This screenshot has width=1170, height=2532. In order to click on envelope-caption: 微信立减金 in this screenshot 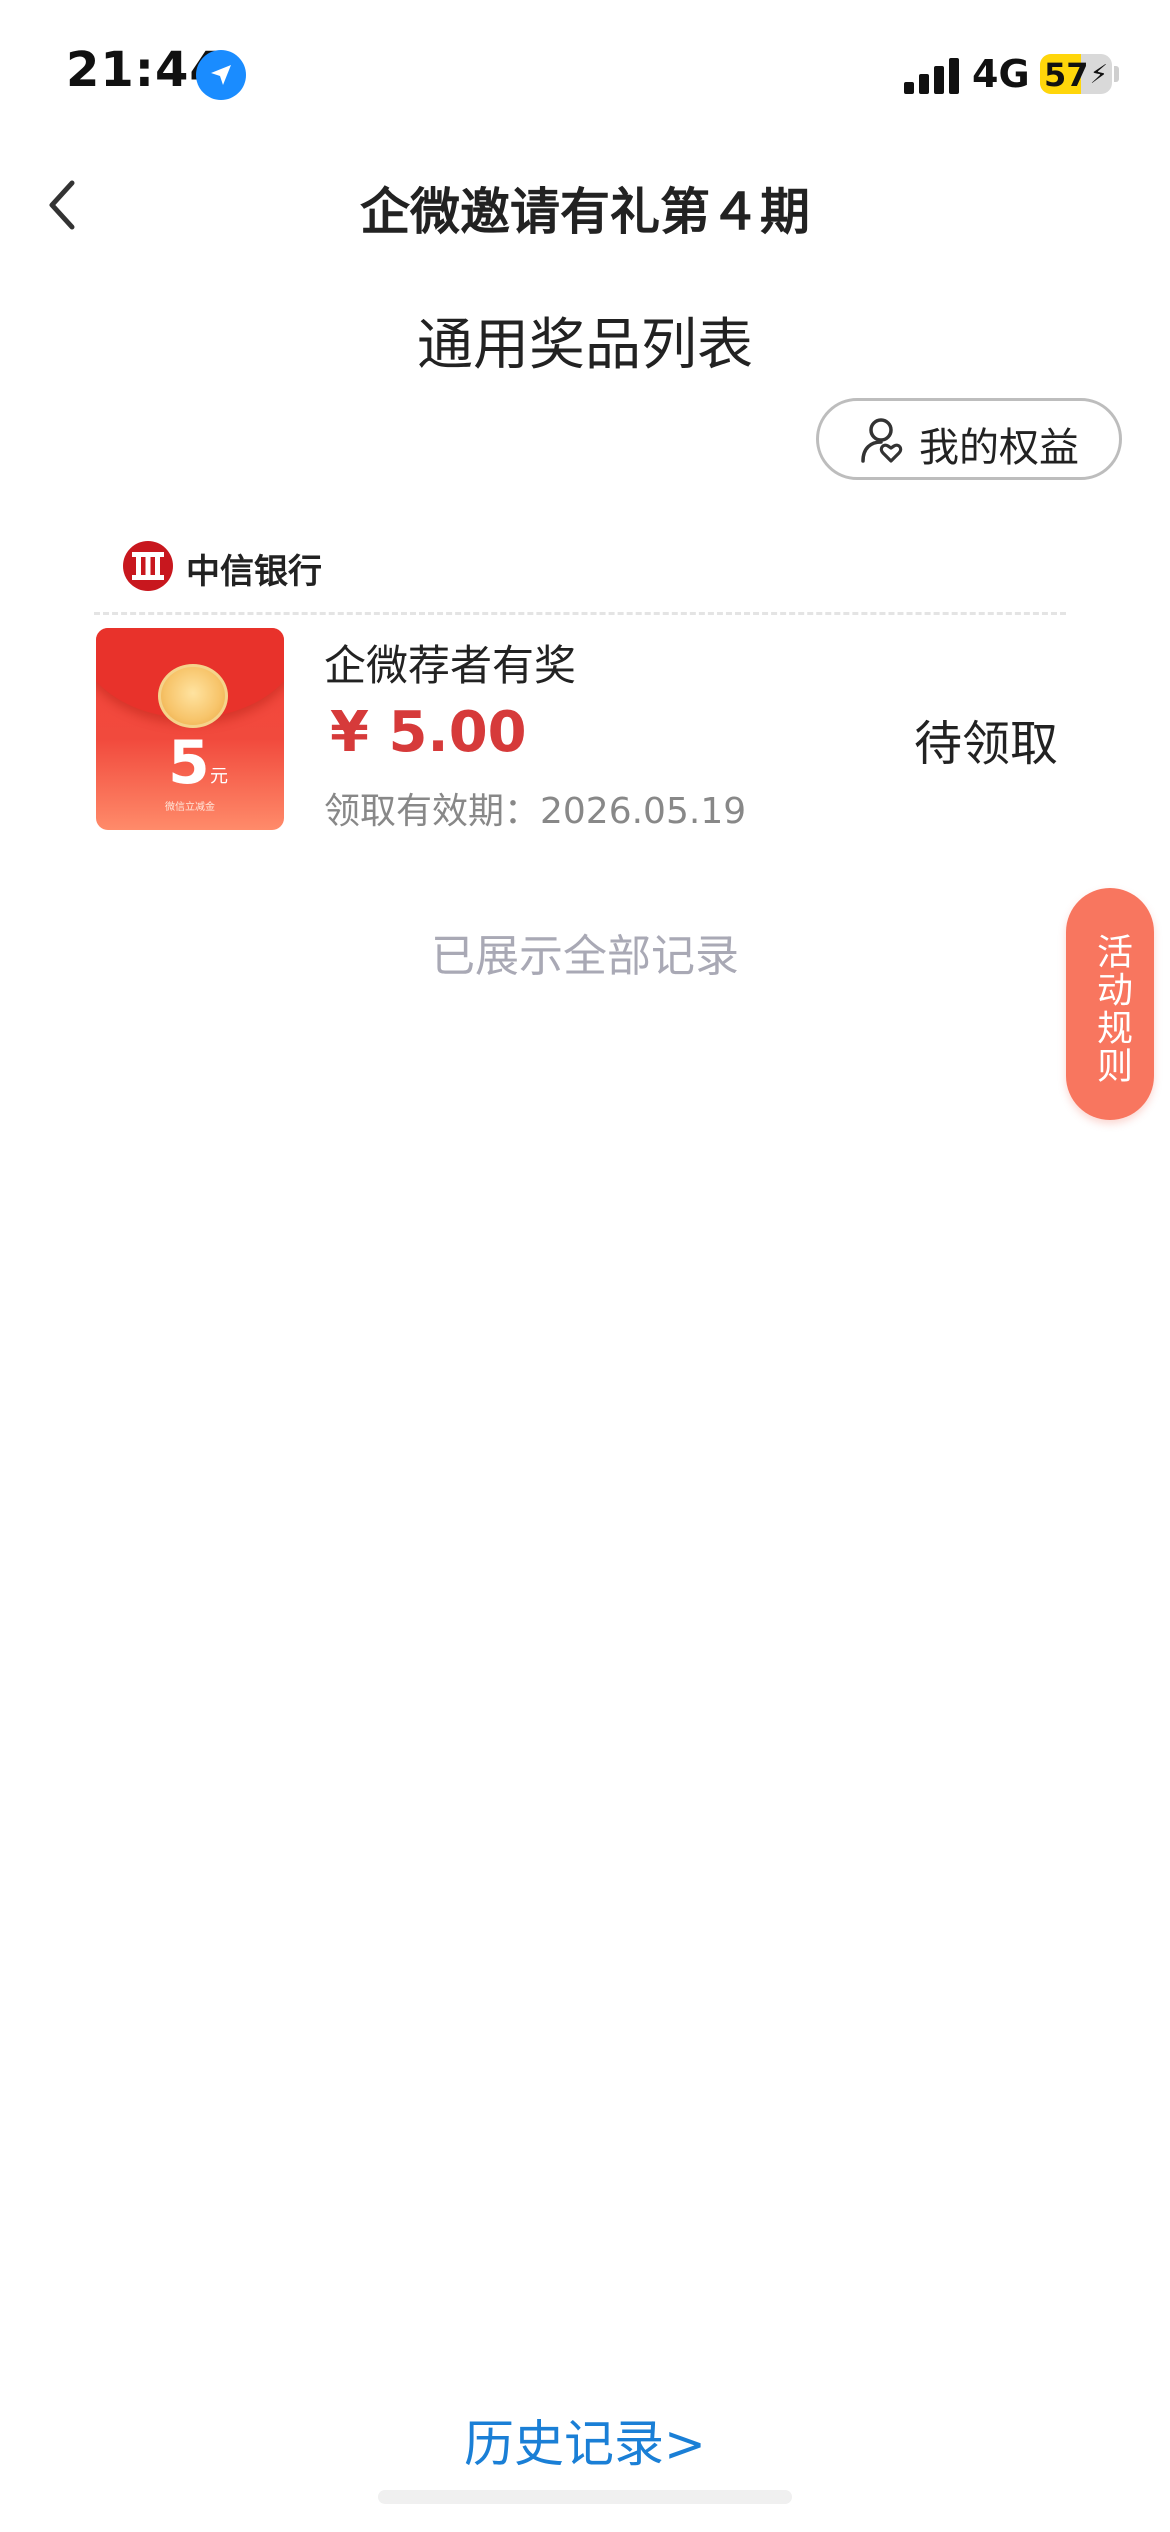, I will do `click(190, 807)`.